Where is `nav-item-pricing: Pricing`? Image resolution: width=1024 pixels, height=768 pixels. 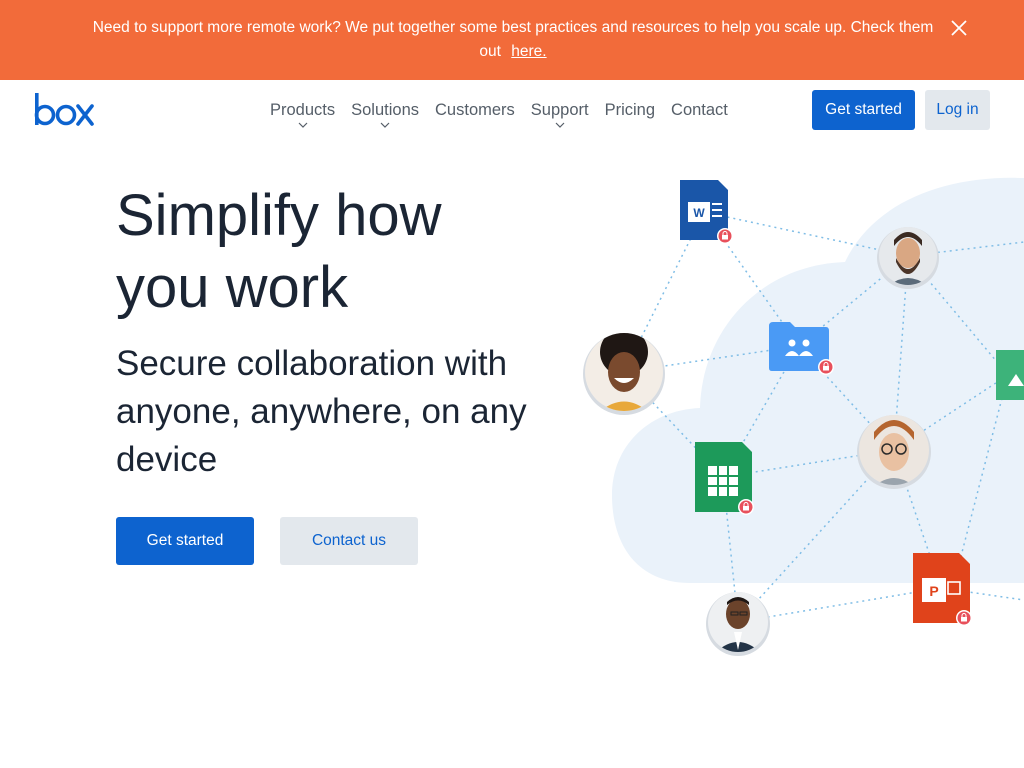
nav-item-pricing: Pricing is located at coordinates (630, 112).